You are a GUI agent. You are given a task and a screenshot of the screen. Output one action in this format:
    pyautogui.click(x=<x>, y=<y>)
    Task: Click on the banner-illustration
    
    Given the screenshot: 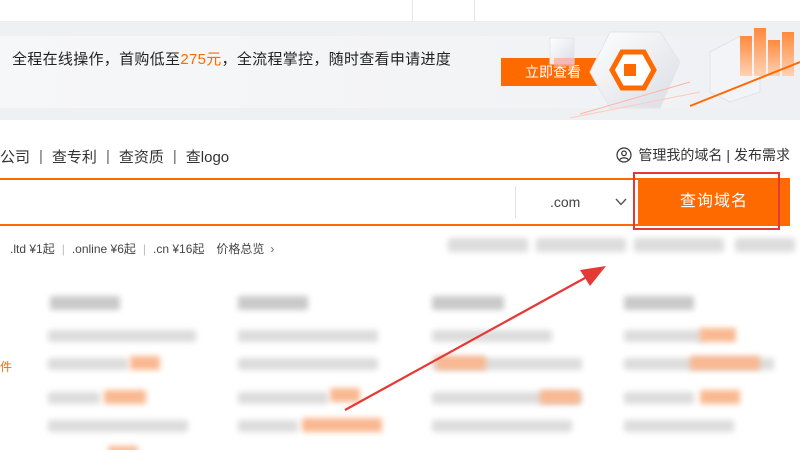 What is the action you would take?
    pyautogui.click(x=674, y=73)
    